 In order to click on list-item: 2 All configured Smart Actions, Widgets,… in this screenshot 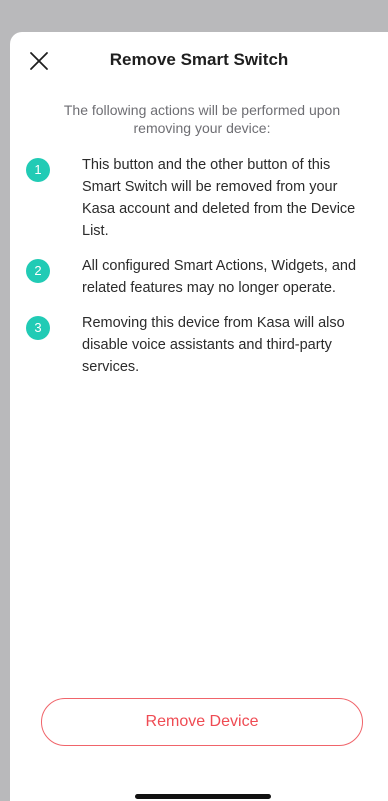, I will do `click(199, 277)`.